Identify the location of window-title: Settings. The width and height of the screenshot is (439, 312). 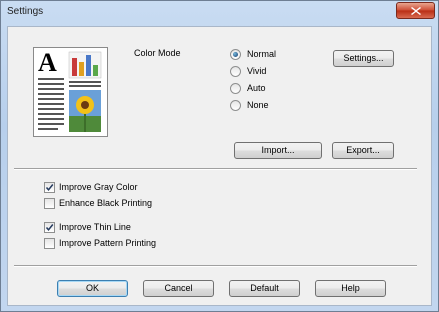
(25, 11).